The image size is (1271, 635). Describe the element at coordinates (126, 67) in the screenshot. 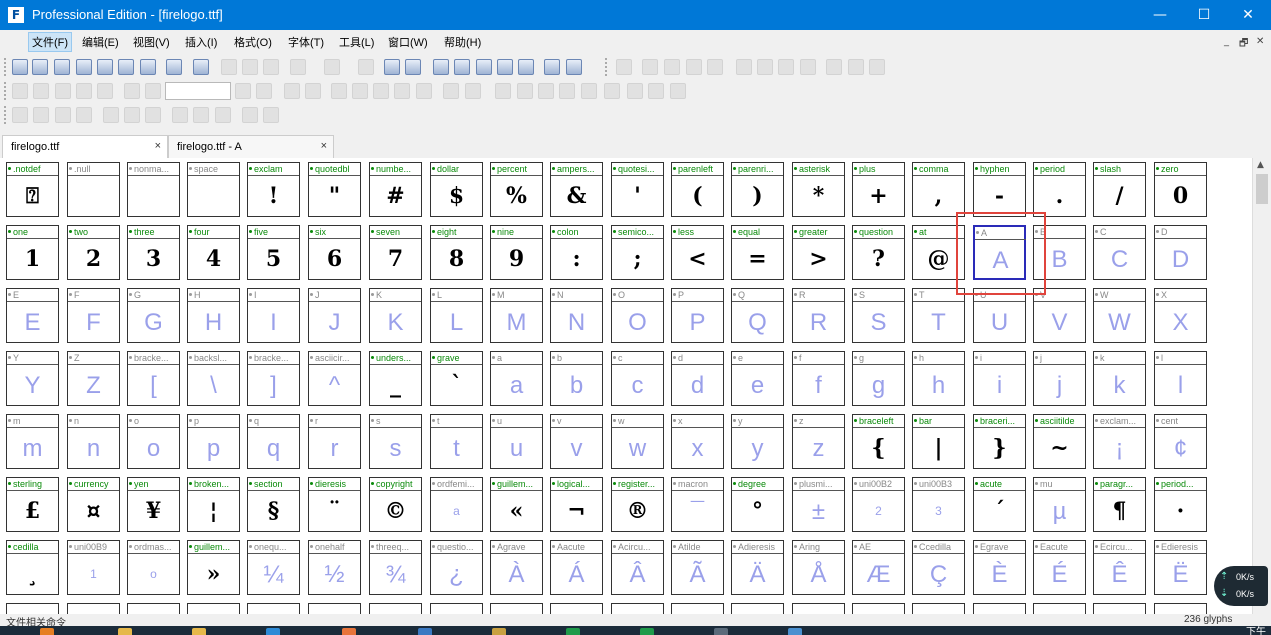

I see `copy-file-icon` at that location.